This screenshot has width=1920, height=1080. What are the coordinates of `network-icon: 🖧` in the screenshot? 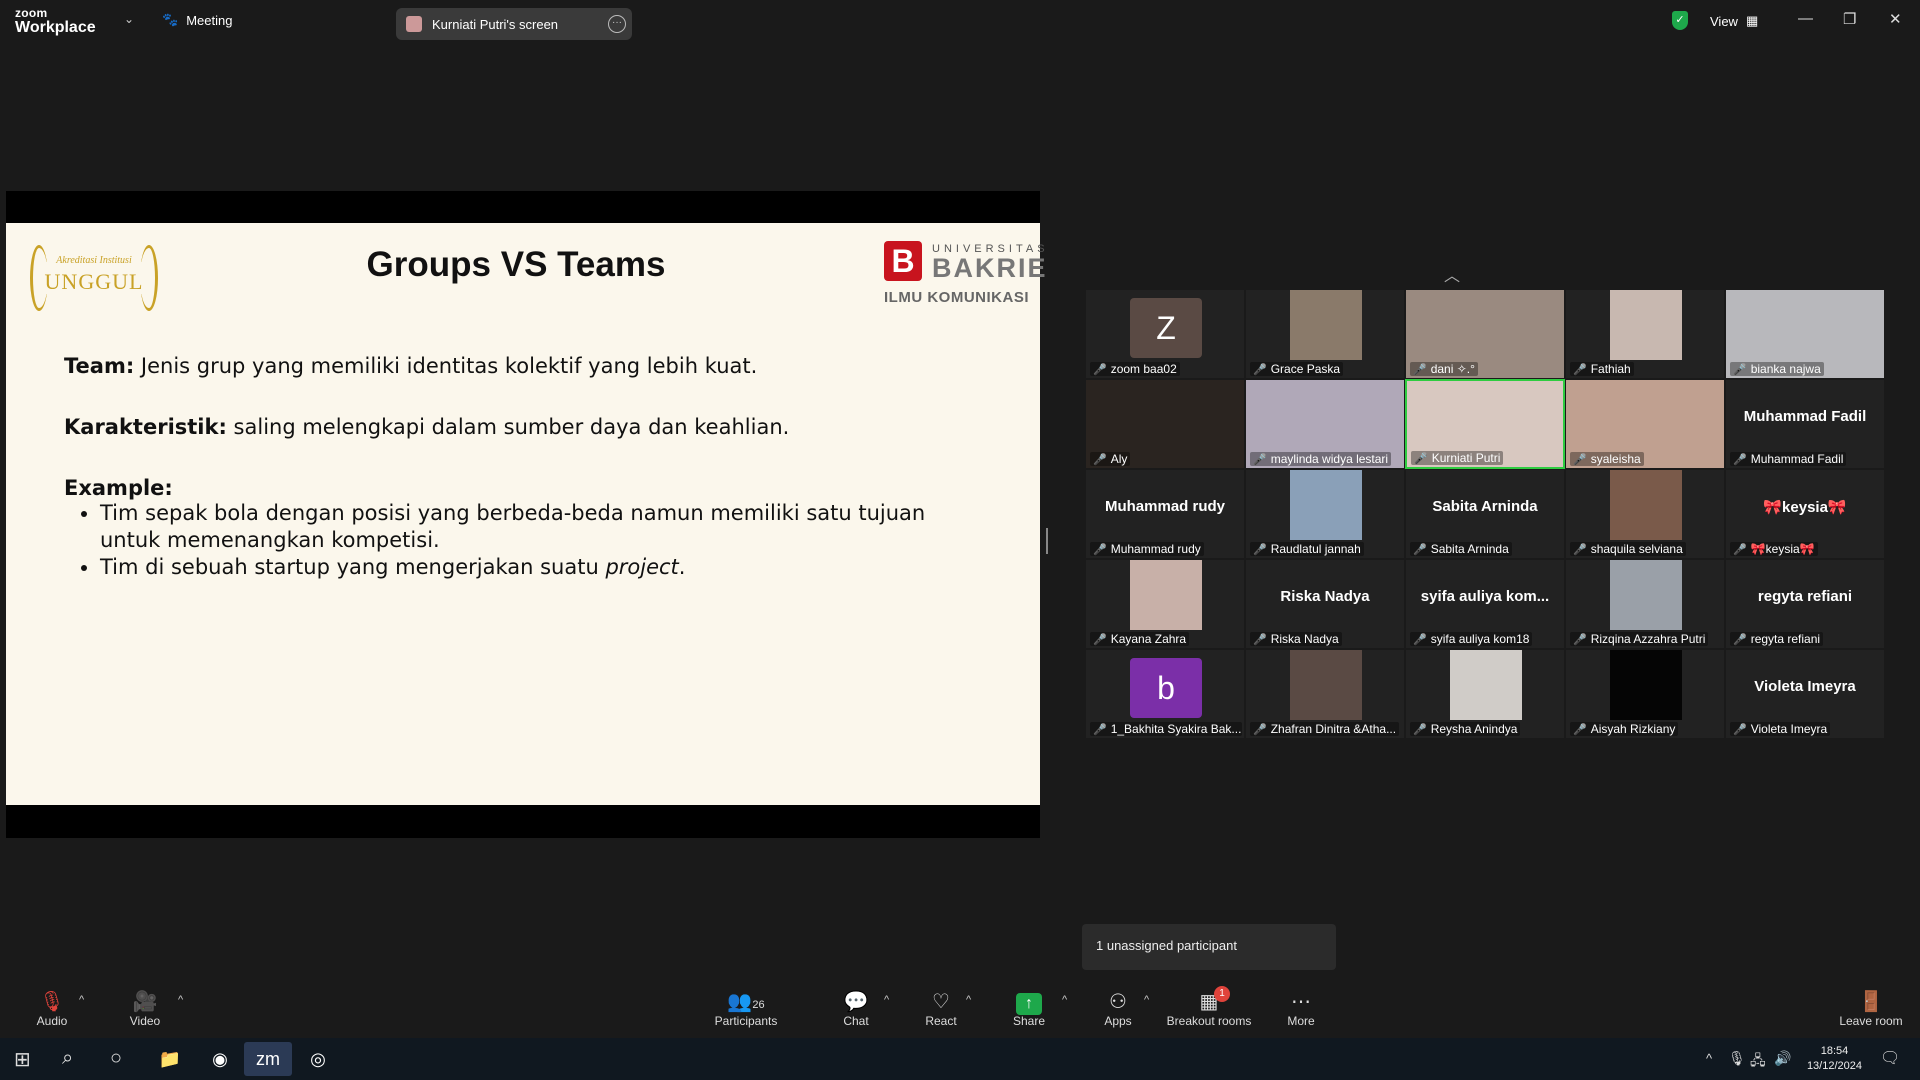 It's located at (1758, 1062).